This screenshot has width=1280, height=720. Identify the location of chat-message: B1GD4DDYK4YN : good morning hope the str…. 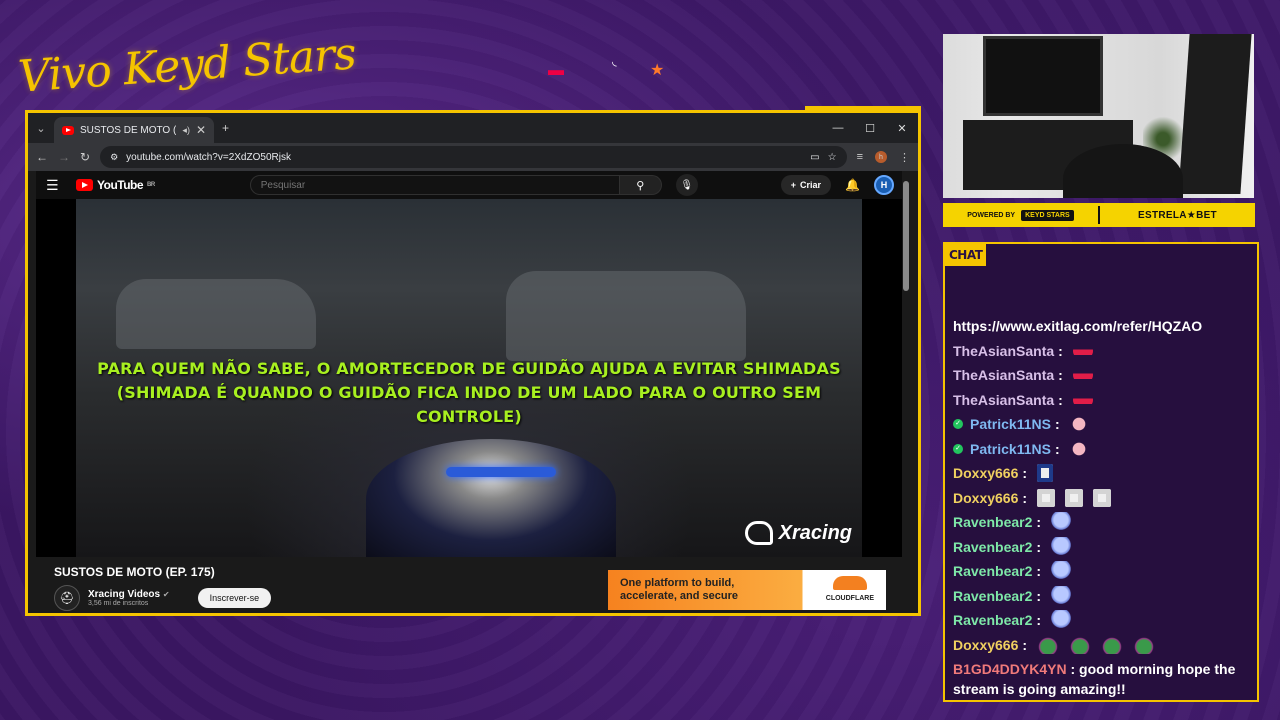
(1102, 679).